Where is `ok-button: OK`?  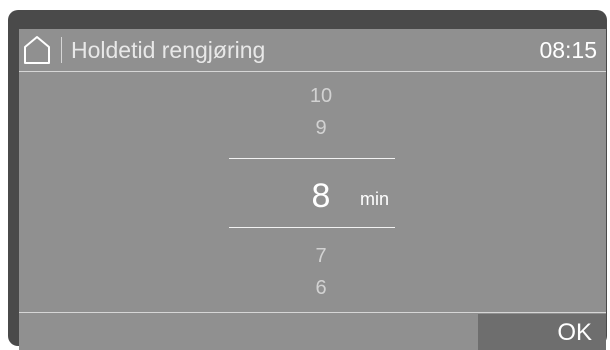 ok-button: OK is located at coordinates (542, 332).